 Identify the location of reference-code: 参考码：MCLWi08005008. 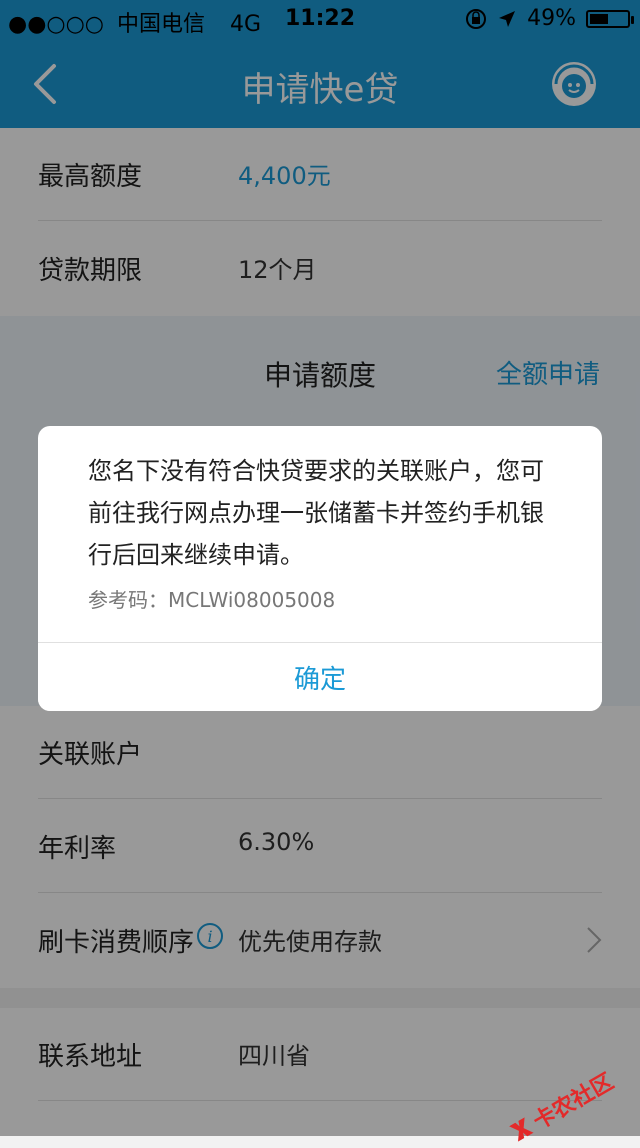
(212, 600).